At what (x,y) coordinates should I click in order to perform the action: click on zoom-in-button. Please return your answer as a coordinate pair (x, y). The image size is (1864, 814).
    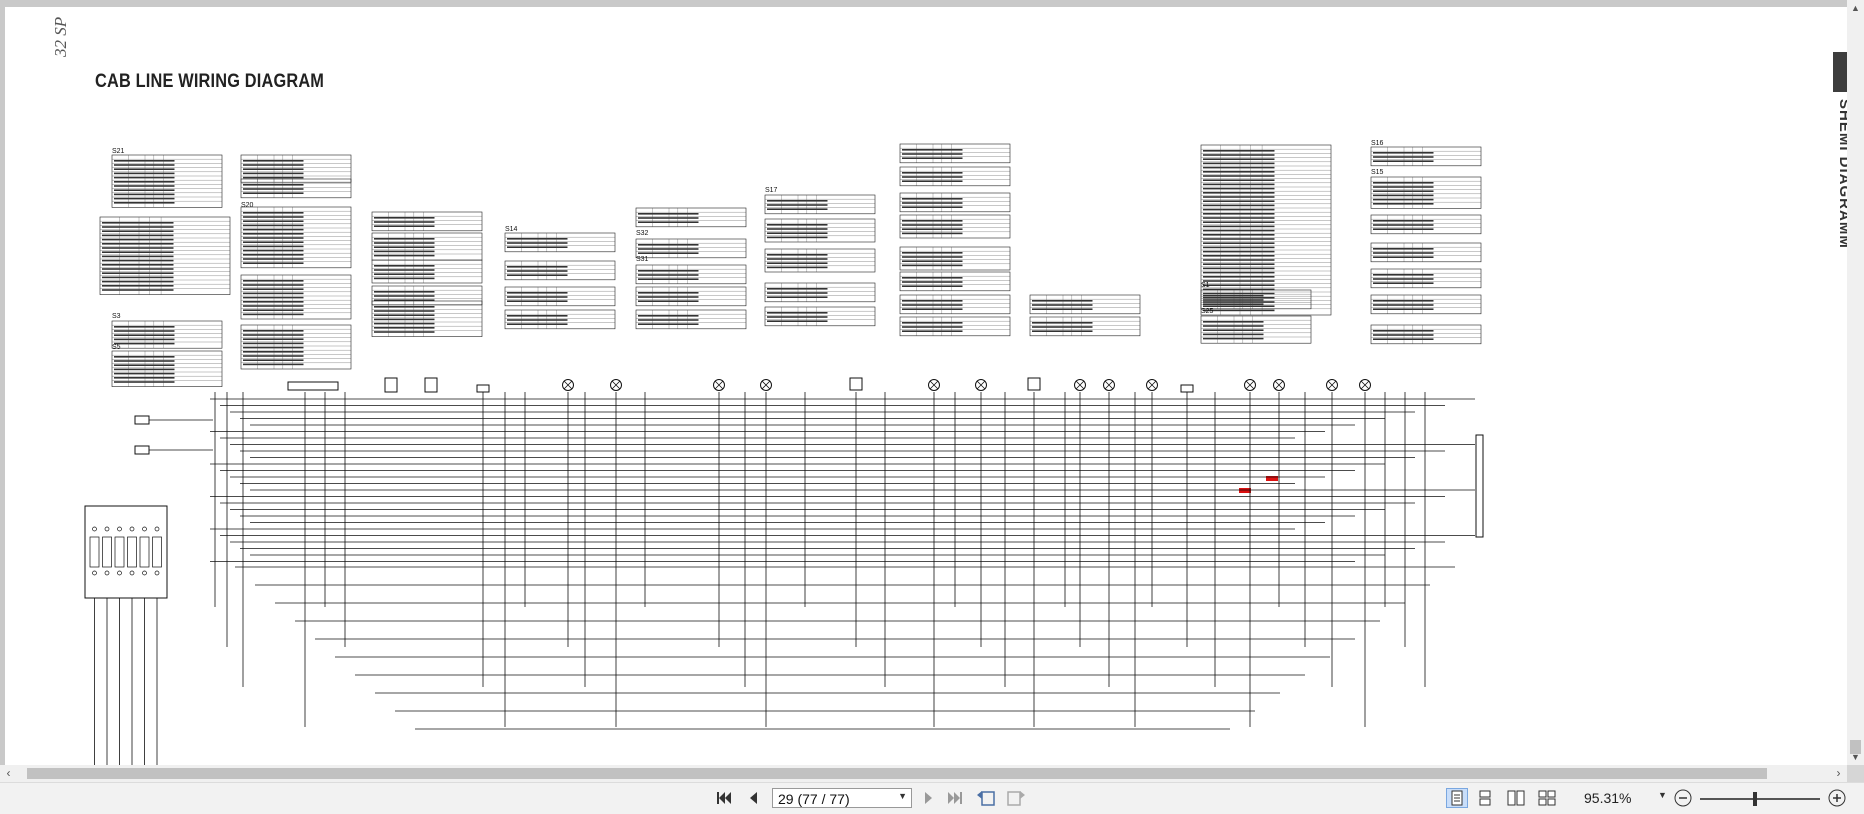
    Looking at the image, I should click on (1837, 798).